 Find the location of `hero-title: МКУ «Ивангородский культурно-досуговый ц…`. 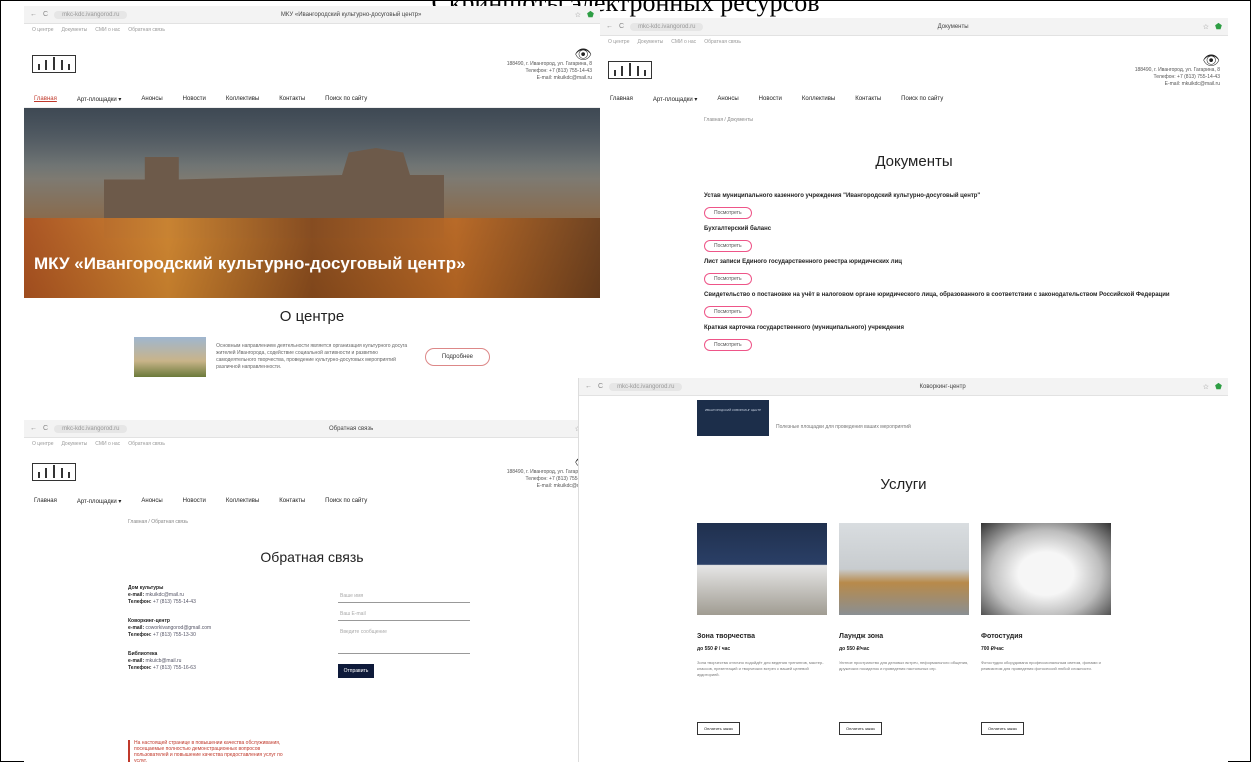

hero-title: МКУ «Ивангородский культурно-досуговый ц… is located at coordinates (250, 263).